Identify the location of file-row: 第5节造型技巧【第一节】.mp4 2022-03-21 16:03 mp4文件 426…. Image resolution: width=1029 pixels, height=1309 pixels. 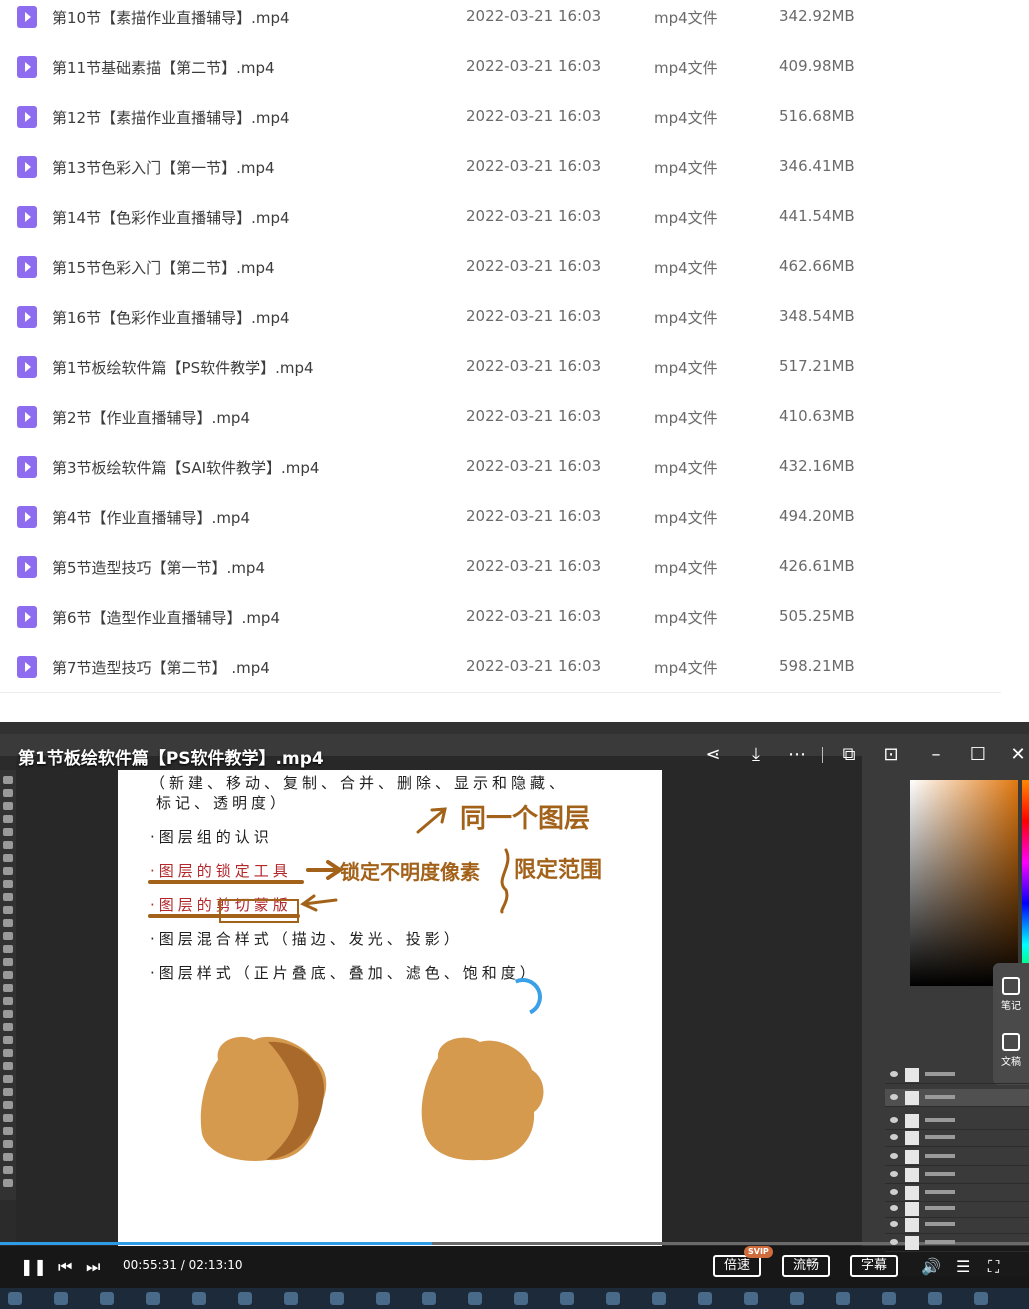
(500, 567).